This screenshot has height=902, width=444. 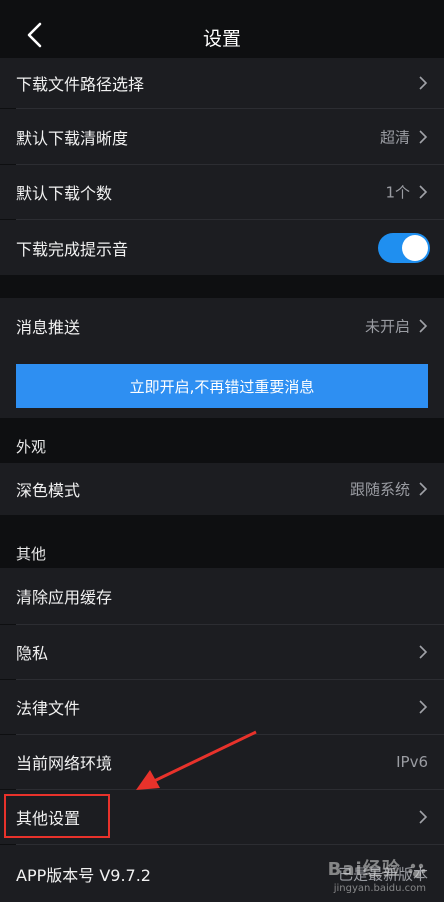 I want to click on paw-logo-icon, so click(x=417, y=870).